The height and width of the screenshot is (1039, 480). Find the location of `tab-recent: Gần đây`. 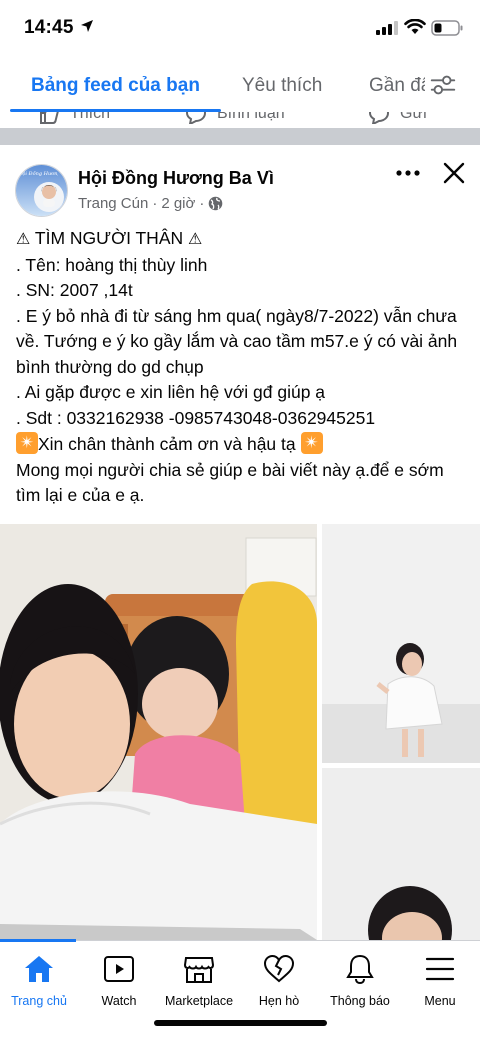

tab-recent: Gần đây is located at coordinates (397, 86).